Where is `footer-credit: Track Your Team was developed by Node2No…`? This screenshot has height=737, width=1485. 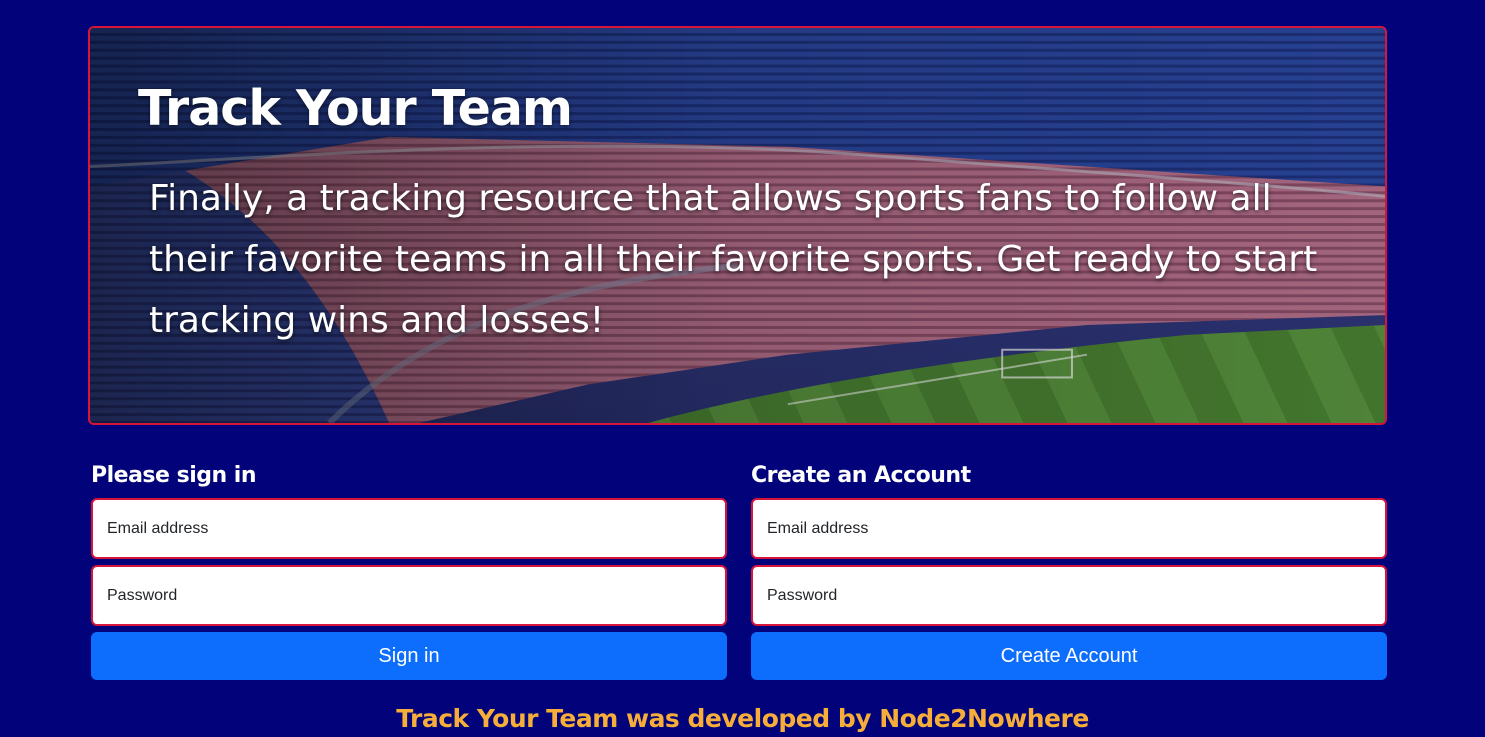 footer-credit: Track Your Team was developed by Node2No… is located at coordinates (742, 718).